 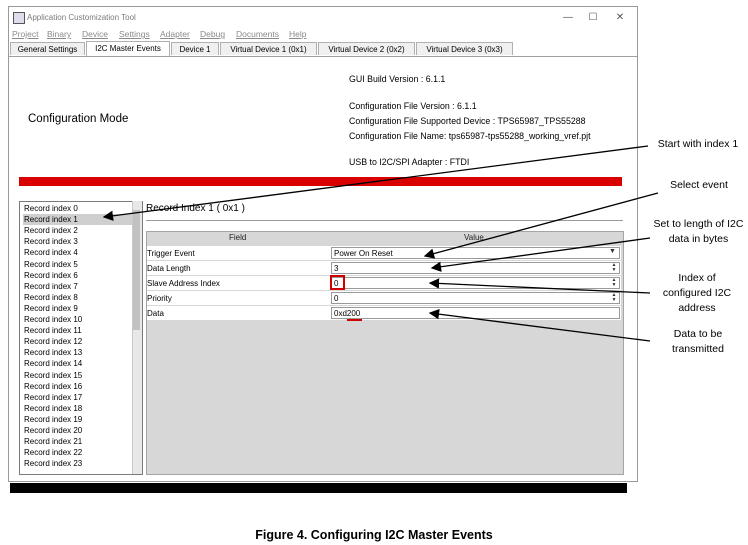 What do you see at coordinates (540, 254) in the screenshot?
I see `arrow-data-length` at bounding box center [540, 254].